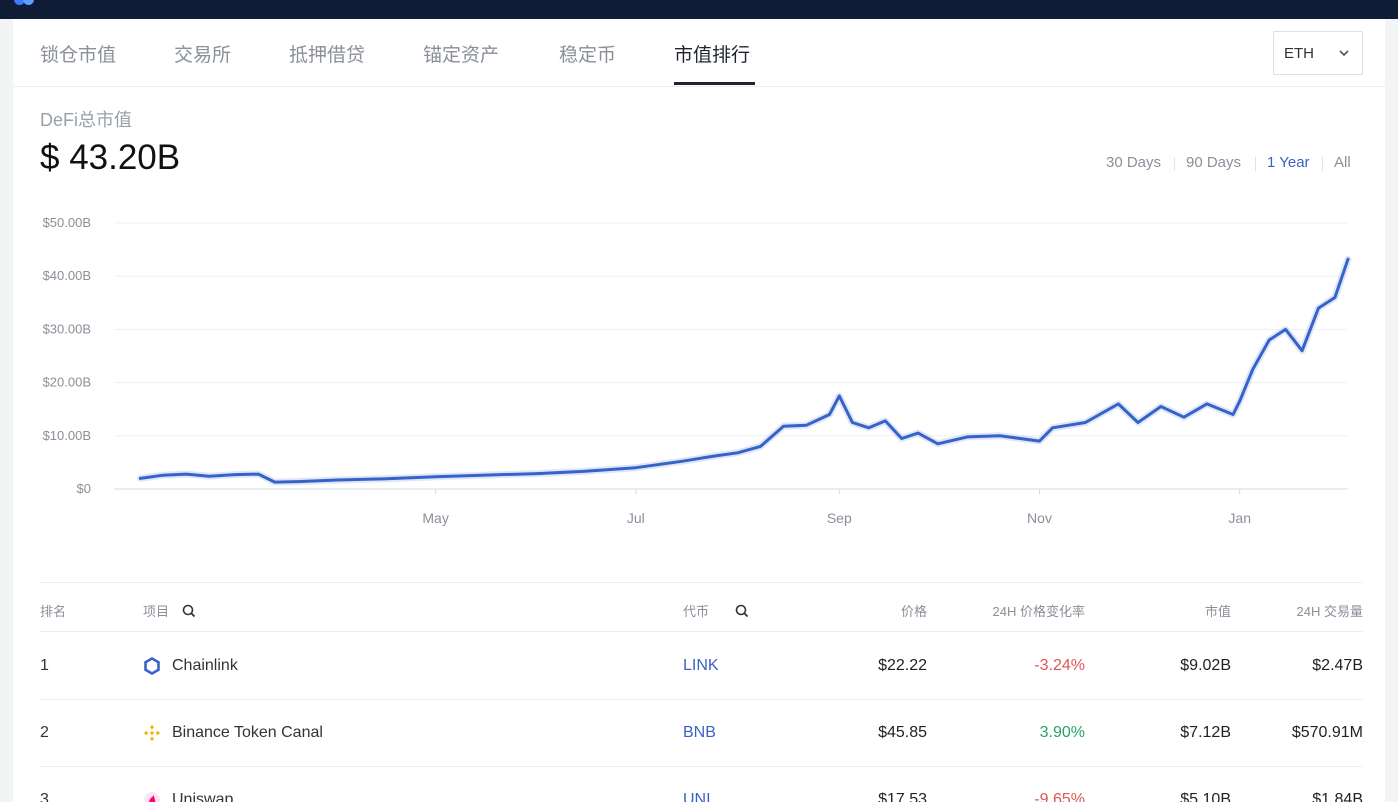 This screenshot has width=1398, height=802. I want to click on row-project-name: Binance Token Canal, so click(247, 733).